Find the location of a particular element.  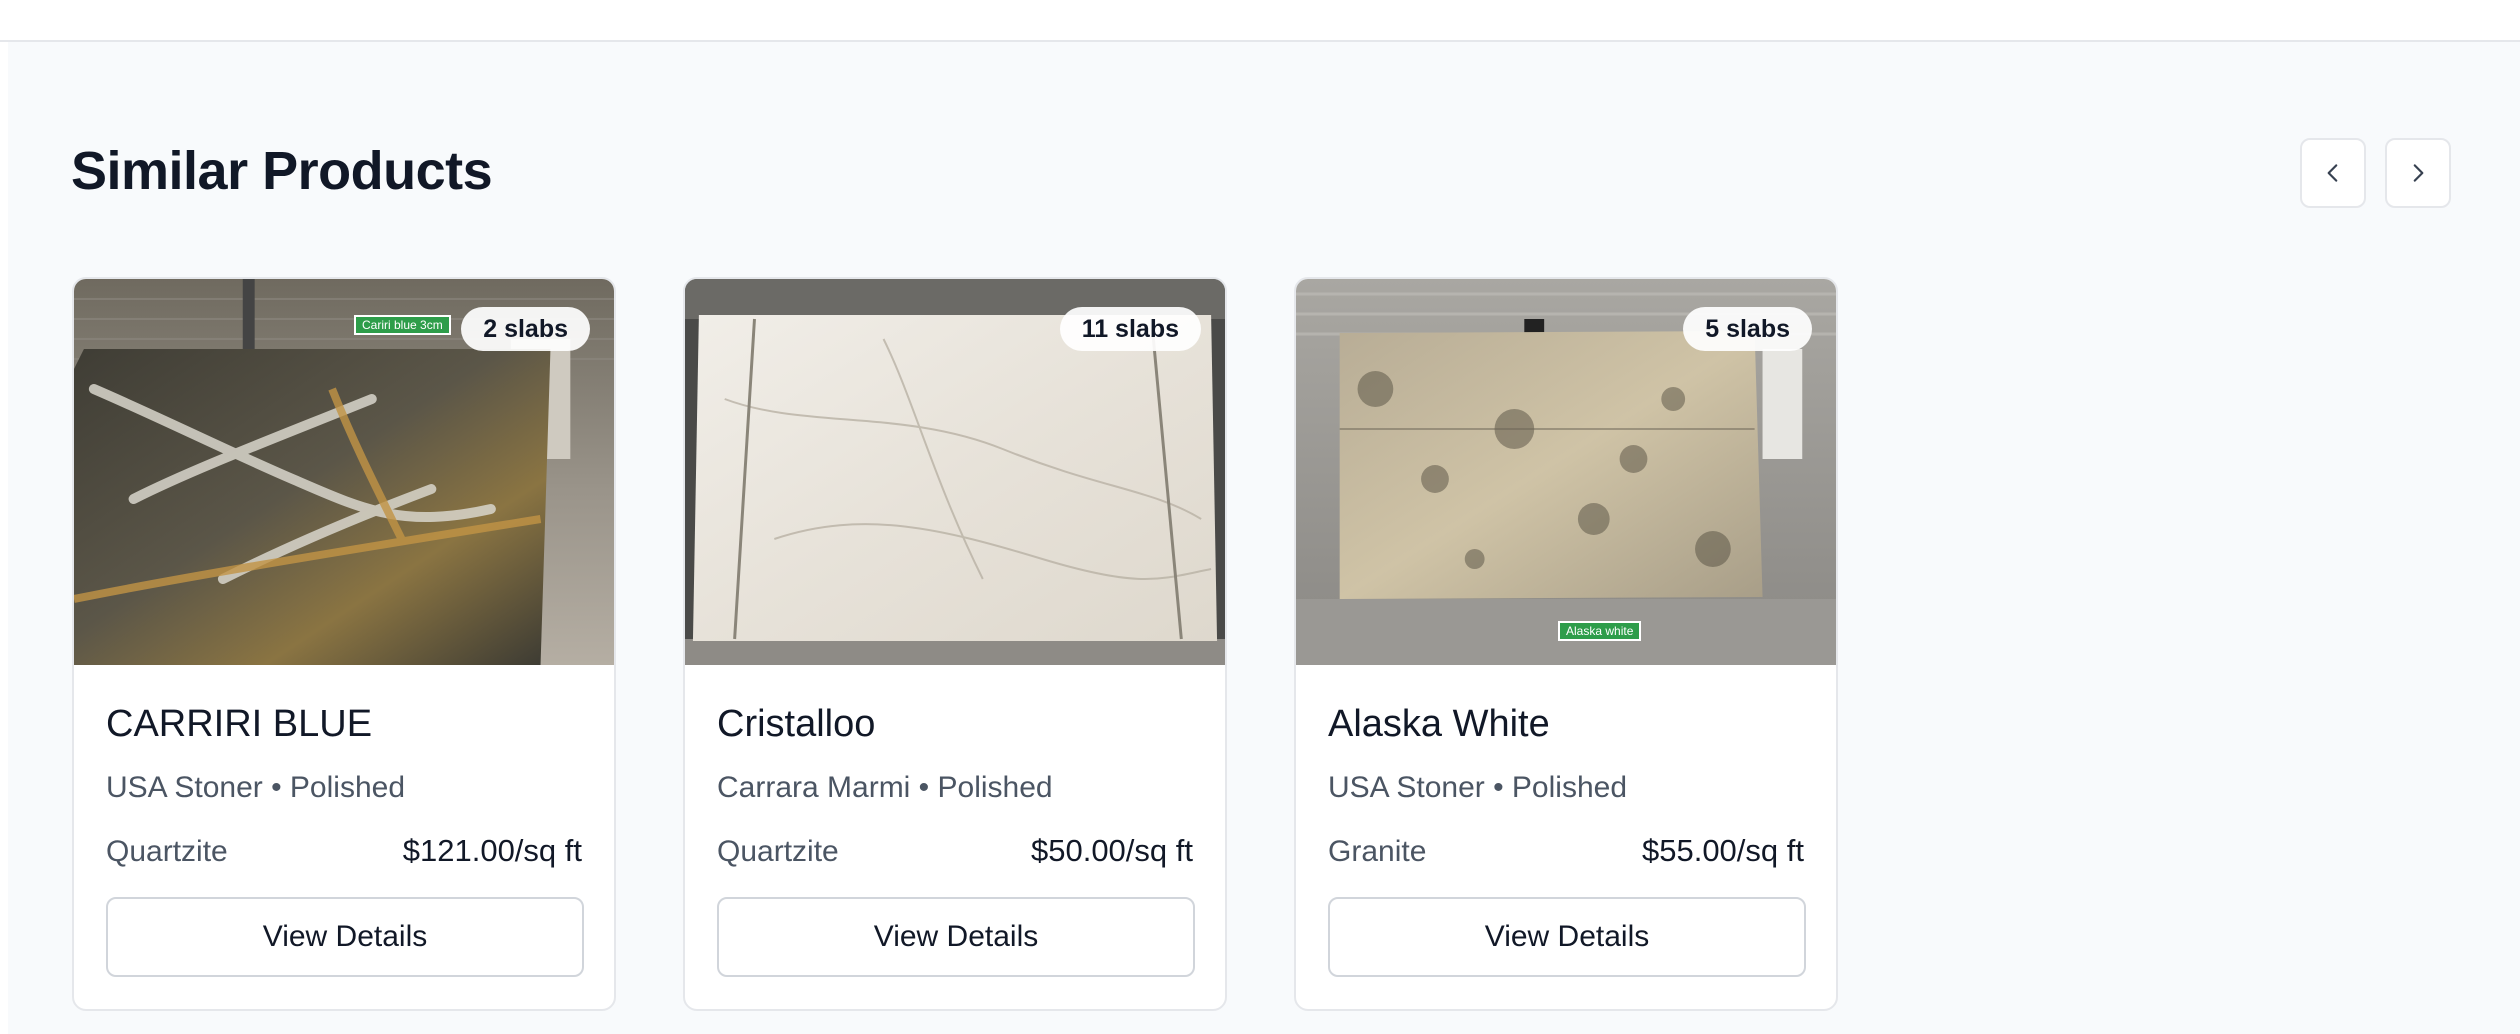

slab-count-badge: 11 slabs is located at coordinates (1130, 329).